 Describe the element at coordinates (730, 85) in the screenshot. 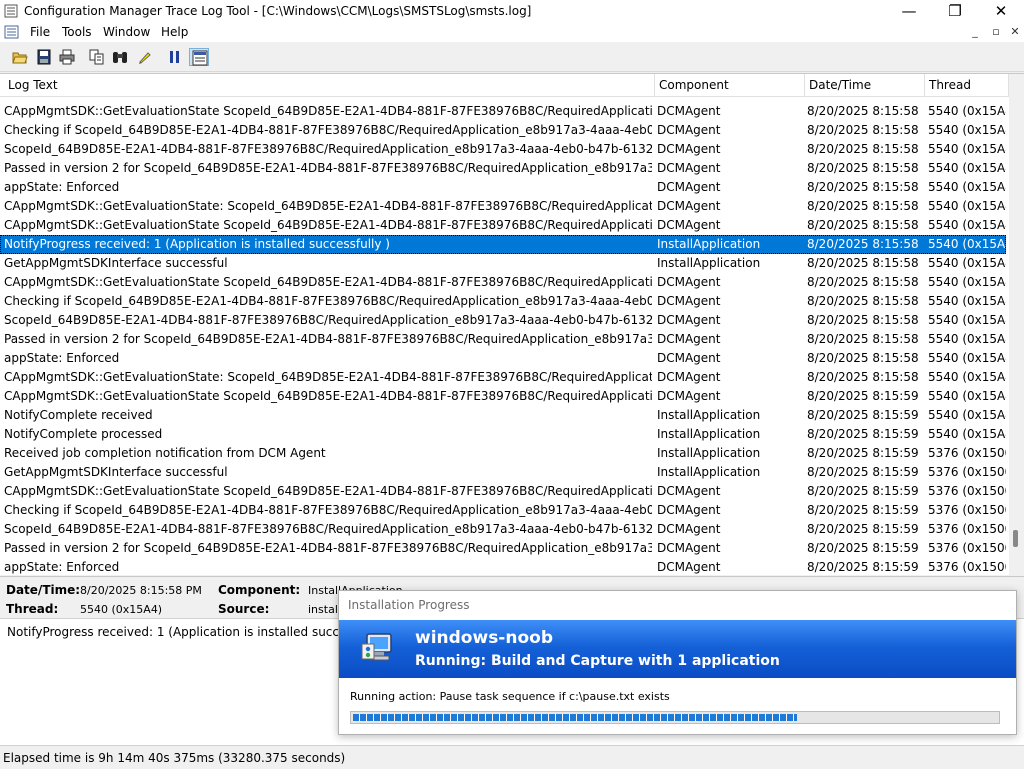

I see `column-header-component: Component` at that location.